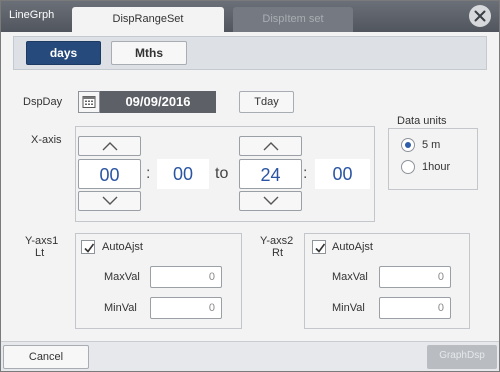 The height and width of the screenshot is (372, 500). I want to click on title-bar: LineGrph DispRangeSet DispItem set, so click(250, 16).